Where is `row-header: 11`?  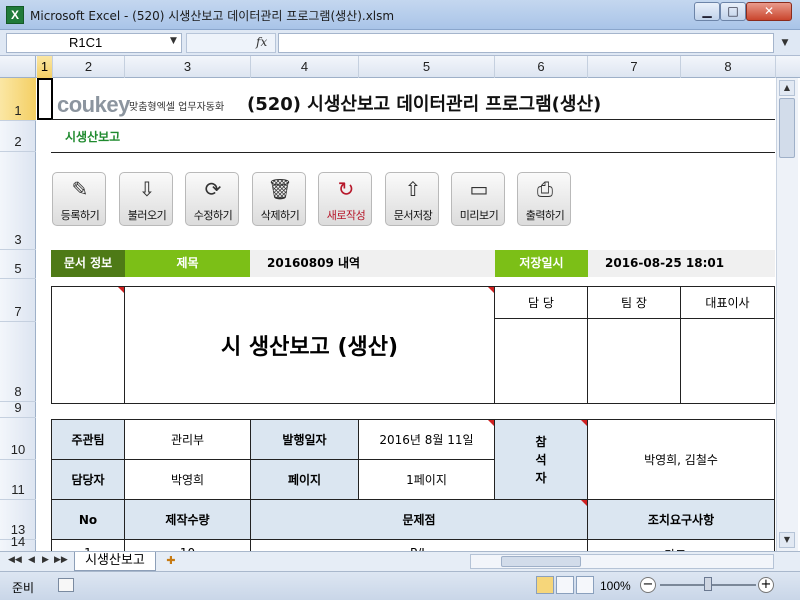
row-header: 11 is located at coordinates (18, 480).